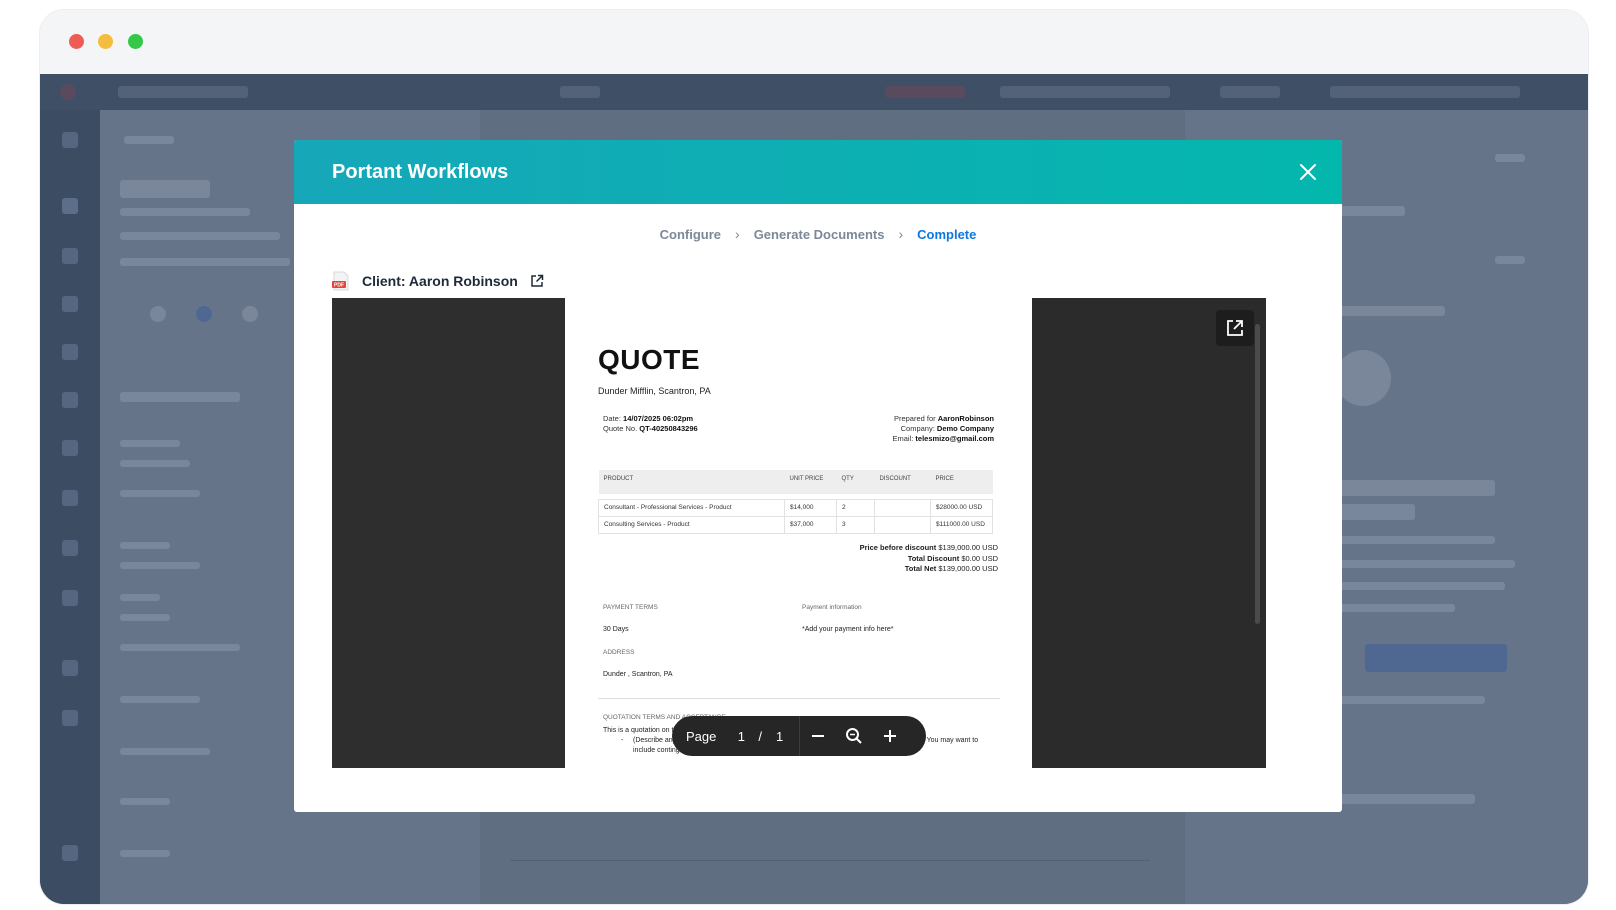 This screenshot has width=1616, height=910. I want to click on total-discount-label: Total Discount, so click(933, 558).